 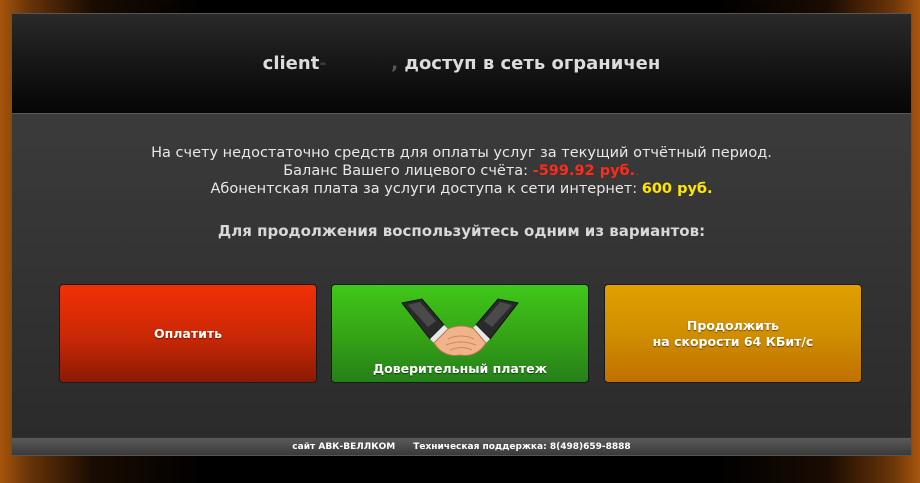 What do you see at coordinates (395, 63) in the screenshot?
I see `client-comma: ,` at bounding box center [395, 63].